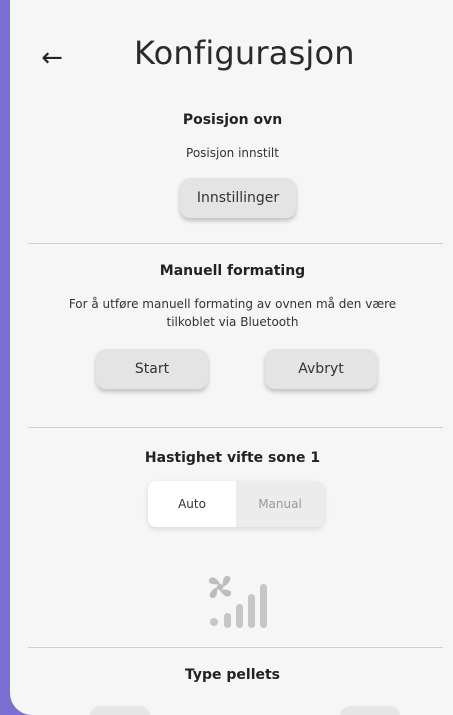  Describe the element at coordinates (238, 198) in the screenshot. I see `settings-button: Innstillinger` at that location.